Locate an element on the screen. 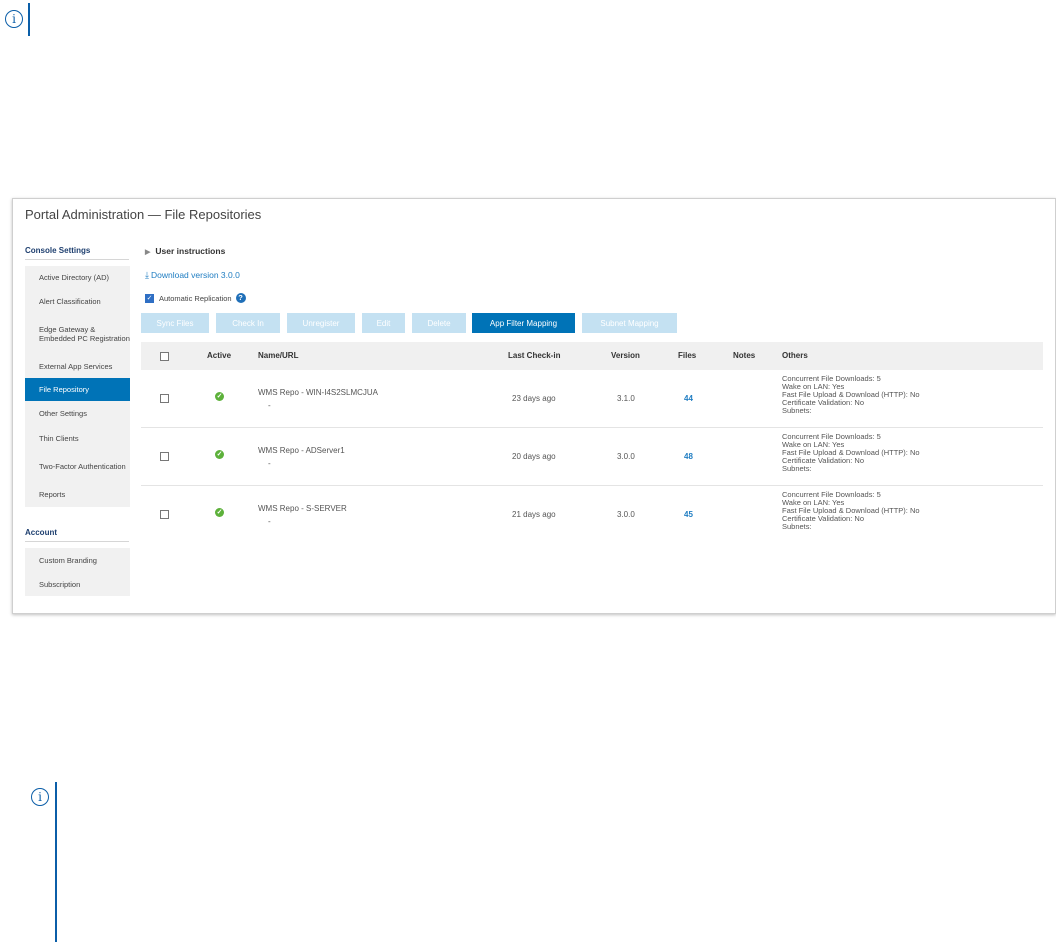 Image resolution: width=1056 pixels, height=945 pixels. sidebar-item-file-repository: File Repository is located at coordinates (77, 389).